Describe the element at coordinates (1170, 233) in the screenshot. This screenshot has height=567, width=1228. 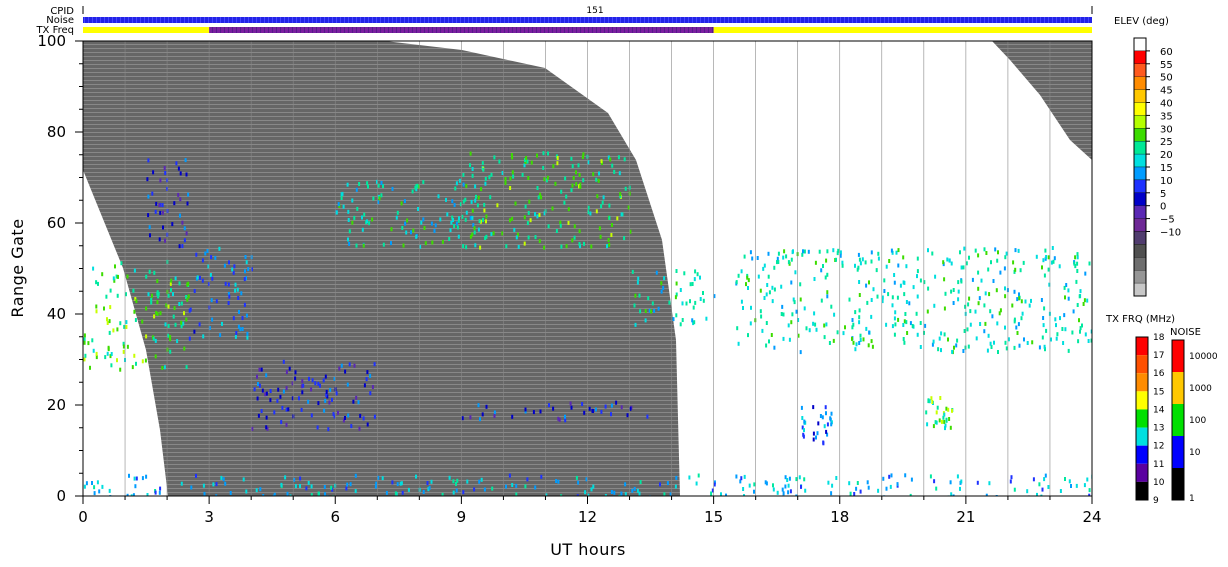
I see `elev-tick-label: −10` at that location.